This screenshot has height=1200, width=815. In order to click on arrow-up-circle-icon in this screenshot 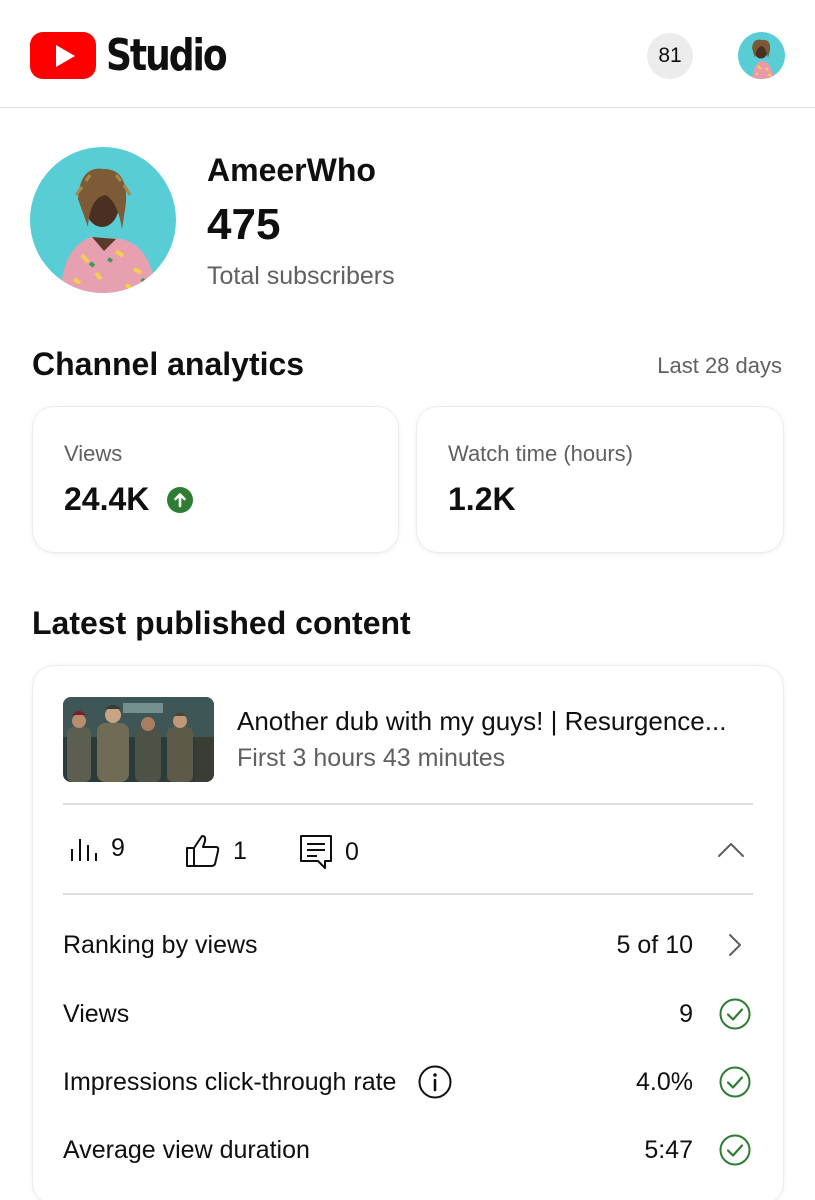, I will do `click(180, 499)`.